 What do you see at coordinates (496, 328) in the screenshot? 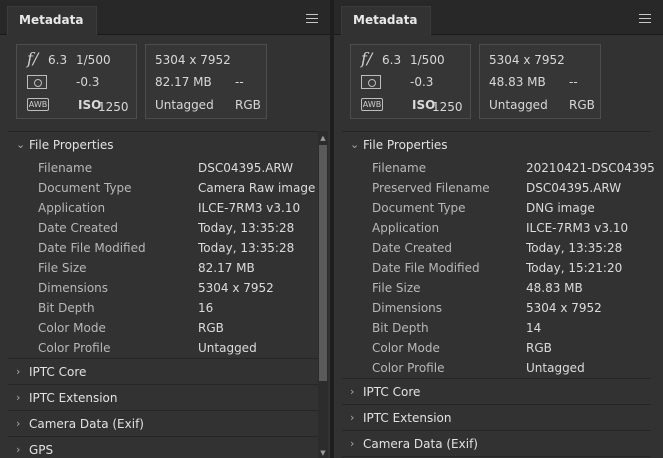
I see `property-row: Bit Depth 14` at bounding box center [496, 328].